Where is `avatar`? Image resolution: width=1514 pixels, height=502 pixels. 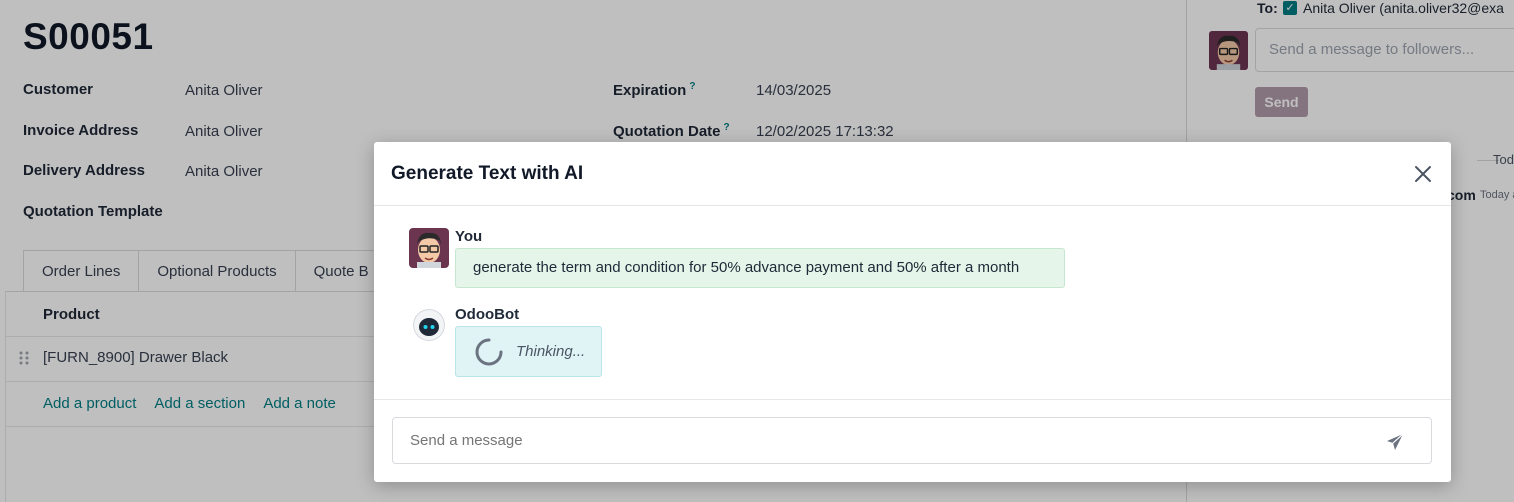 avatar is located at coordinates (429, 248).